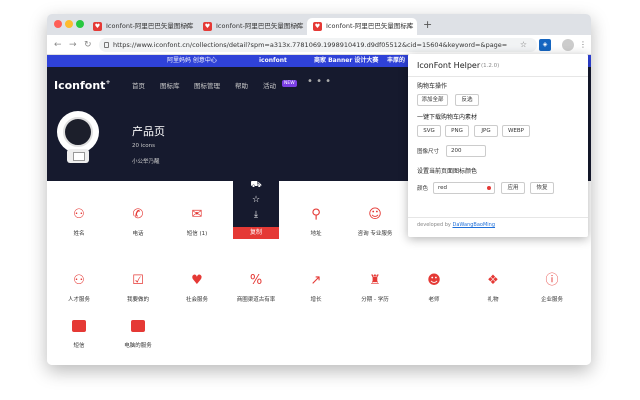 The height and width of the screenshot is (400, 640). Describe the element at coordinates (197, 293) in the screenshot. I see `icon-item-social: ♥ 社会服务` at that location.